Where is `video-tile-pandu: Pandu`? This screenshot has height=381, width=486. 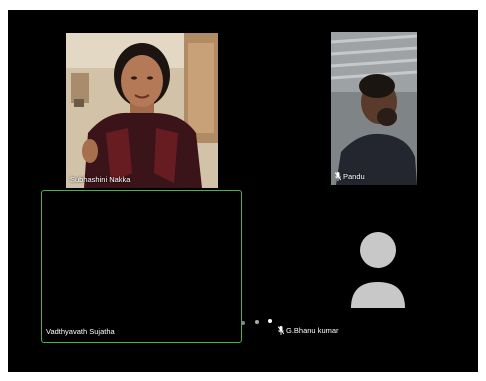
video-tile-pandu: Pandu is located at coordinates (374, 108).